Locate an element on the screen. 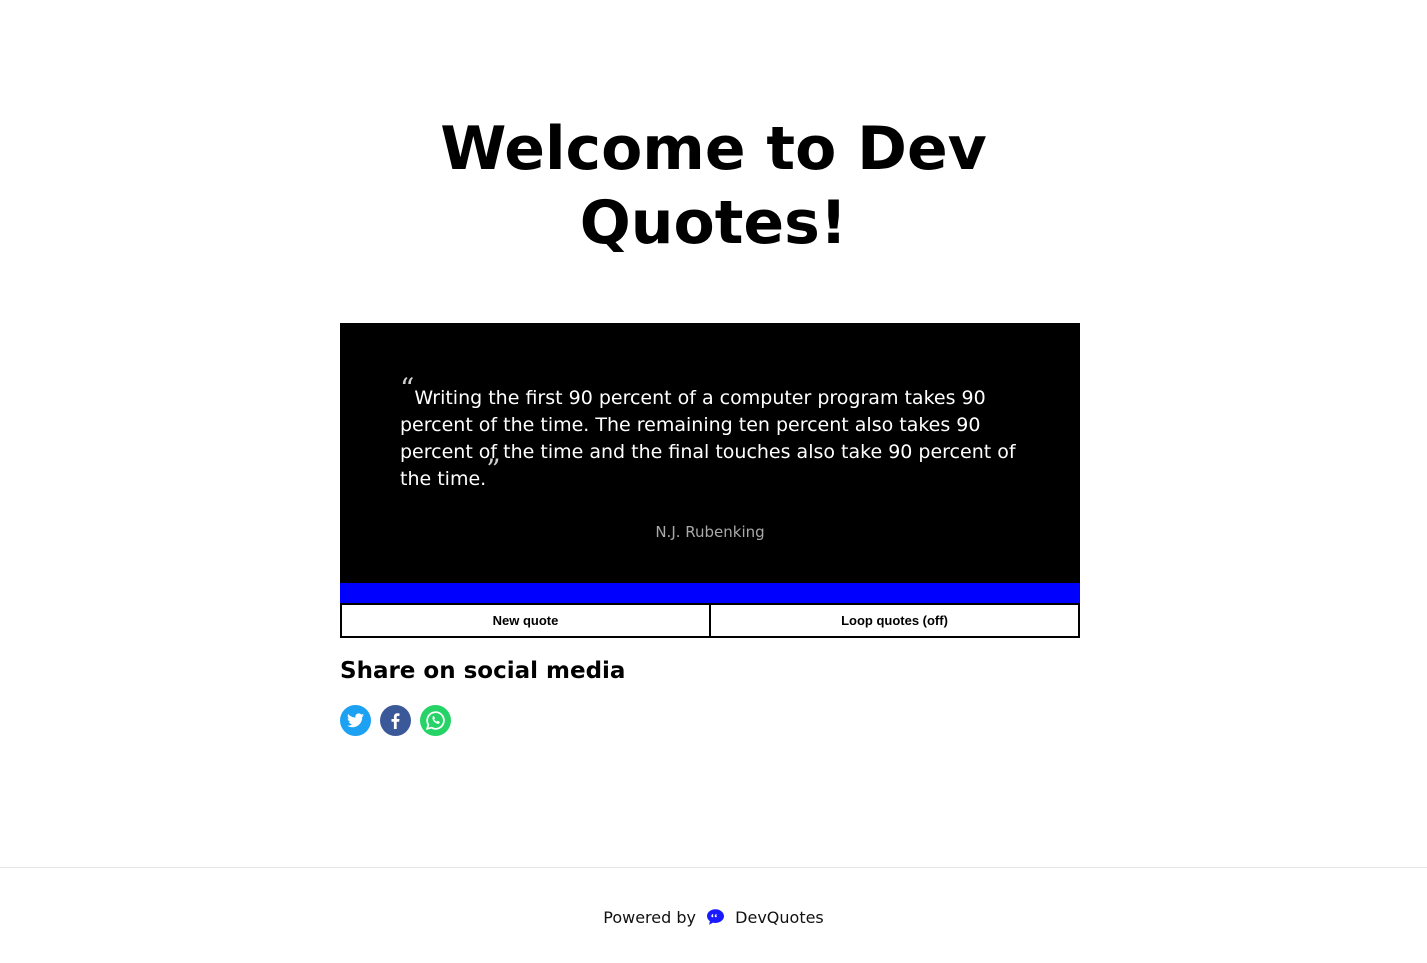  loop-quotes-button: Loop quotes (off) is located at coordinates (895, 620).